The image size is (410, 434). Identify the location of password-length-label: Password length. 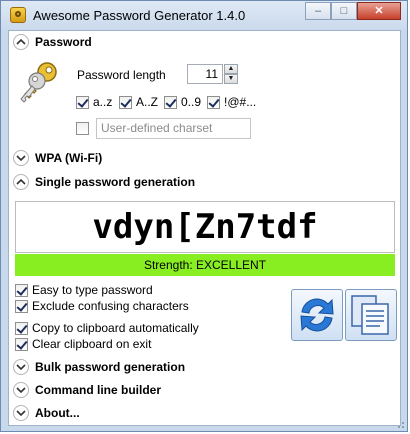
(121, 75).